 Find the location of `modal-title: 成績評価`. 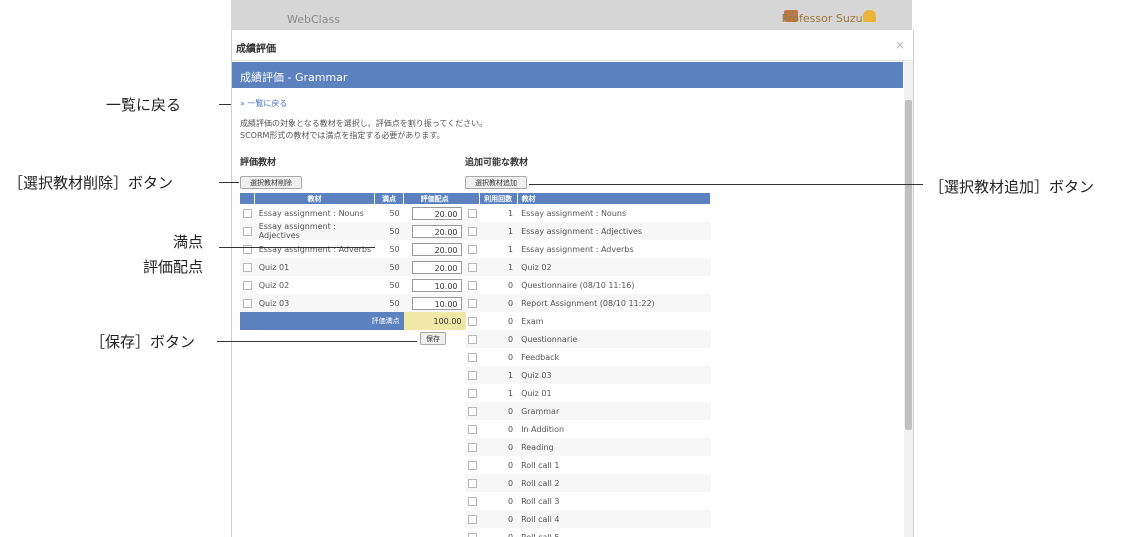

modal-title: 成績評価 is located at coordinates (256, 49).